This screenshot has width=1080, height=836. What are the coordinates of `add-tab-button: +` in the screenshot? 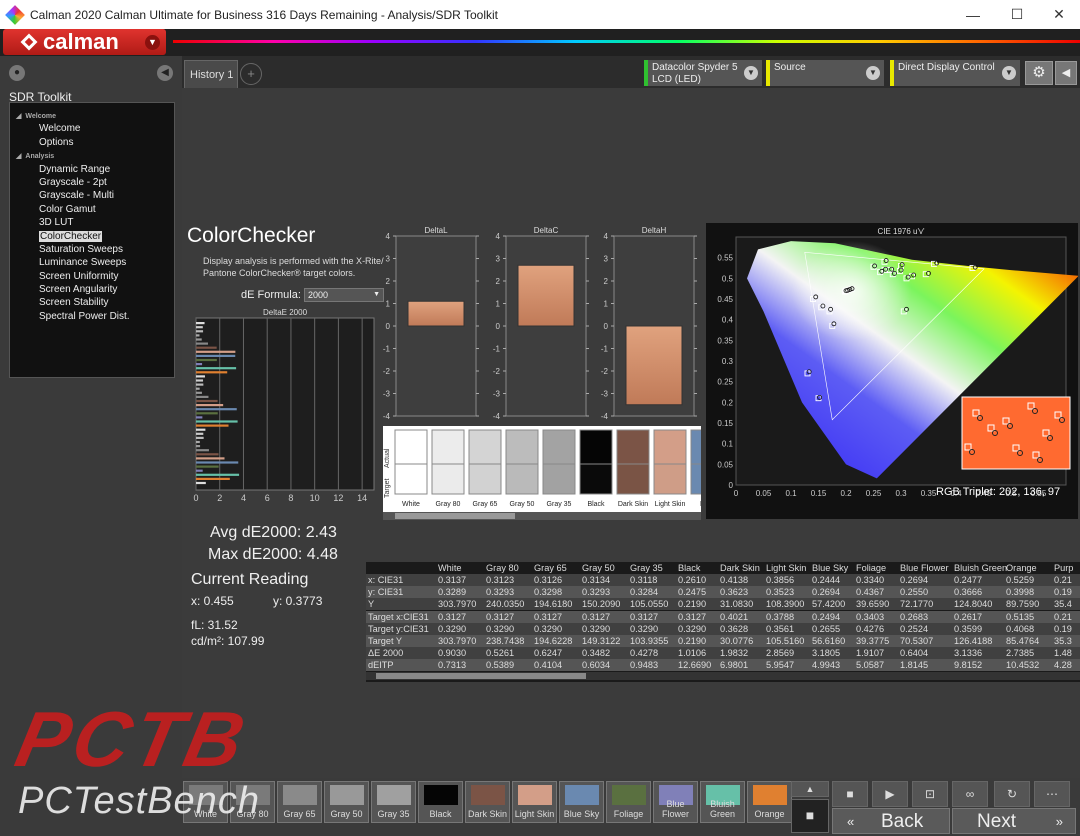 It's located at (251, 74).